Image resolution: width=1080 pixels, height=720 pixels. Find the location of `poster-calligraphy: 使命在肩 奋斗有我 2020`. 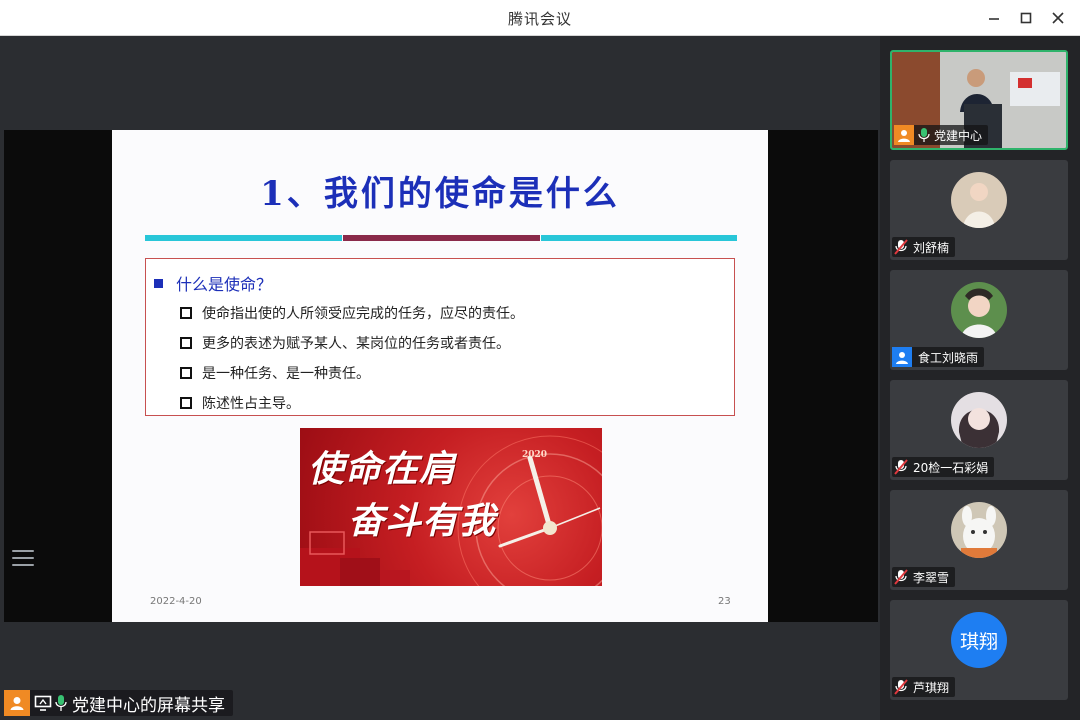

poster-calligraphy: 使命在肩 奋斗有我 2020 is located at coordinates (451, 507).